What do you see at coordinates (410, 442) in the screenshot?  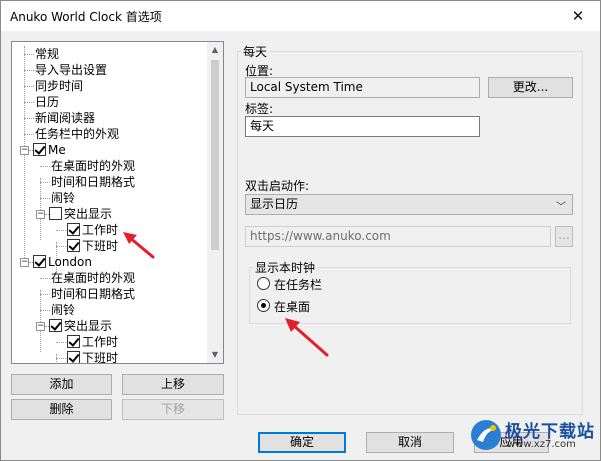 I see `cancel-button: 取消` at bounding box center [410, 442].